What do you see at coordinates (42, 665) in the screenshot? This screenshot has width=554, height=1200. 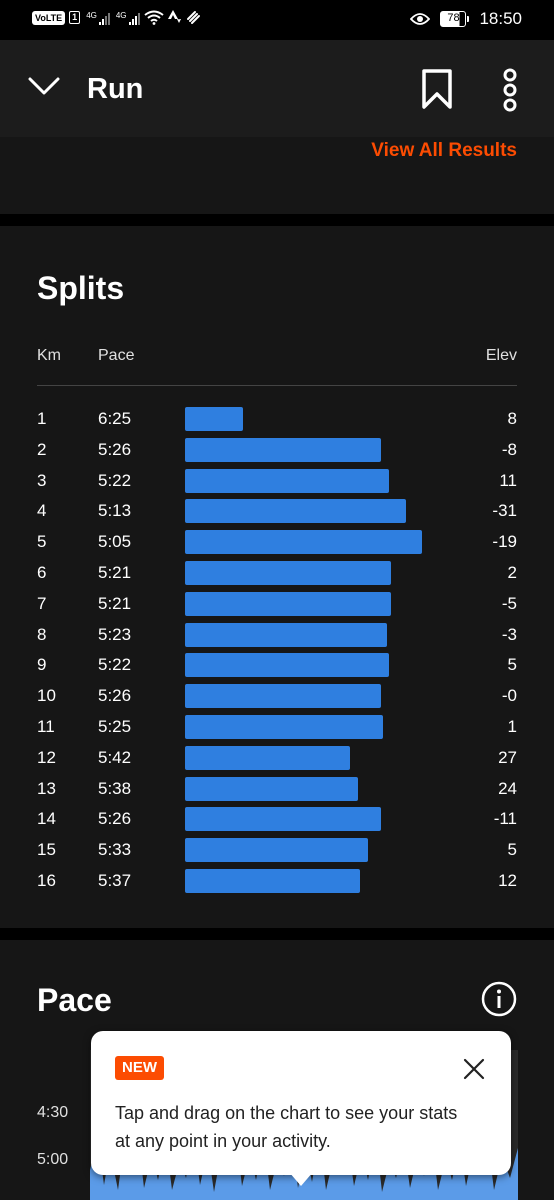 I see `split-km: 9` at bounding box center [42, 665].